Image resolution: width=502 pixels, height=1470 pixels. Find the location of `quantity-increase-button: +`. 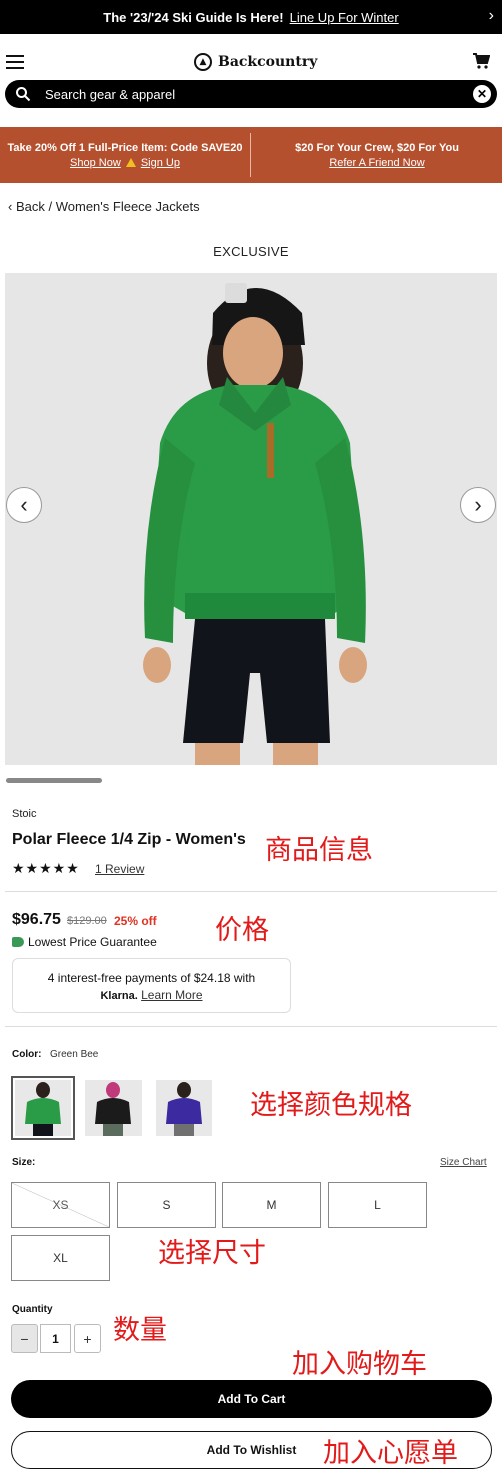

quantity-increase-button: + is located at coordinates (87, 1338).